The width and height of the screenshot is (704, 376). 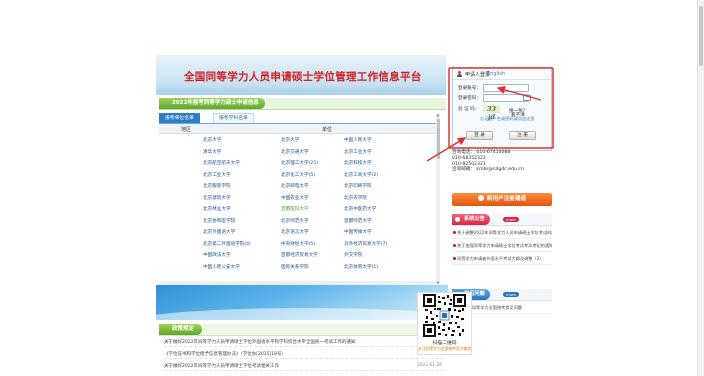 What do you see at coordinates (507, 119) in the screenshot?
I see `forgot-password-link: 忘记账户名或密码请点击这里` at bounding box center [507, 119].